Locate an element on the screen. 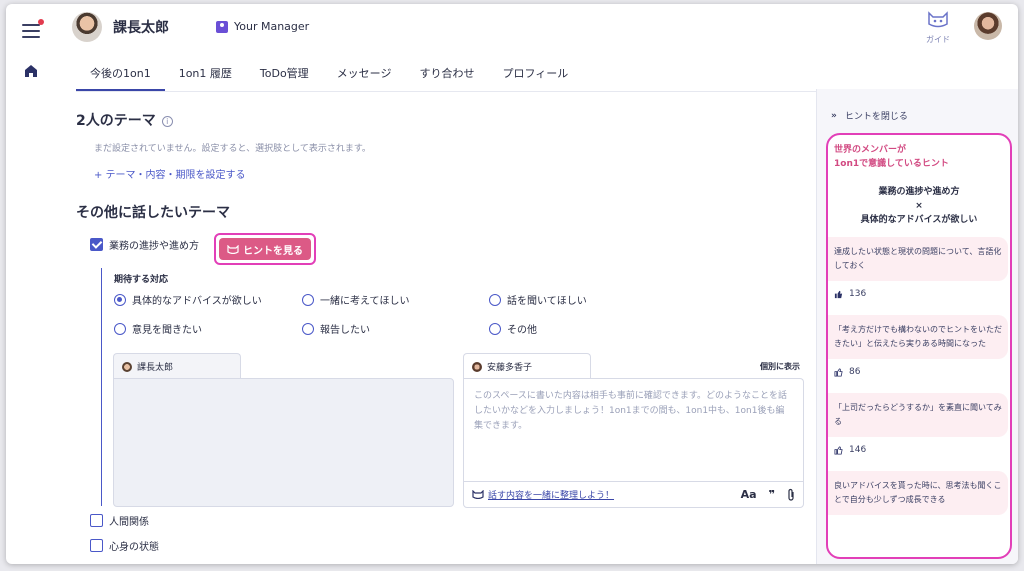 The width and height of the screenshot is (1024, 571). menu-icon is located at coordinates (33, 28).